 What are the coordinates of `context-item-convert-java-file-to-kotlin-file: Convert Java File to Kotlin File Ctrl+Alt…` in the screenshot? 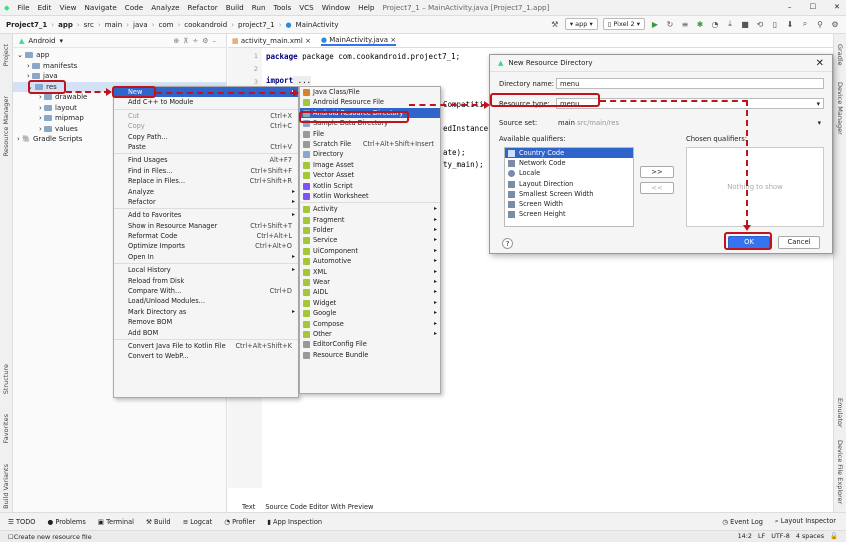 It's located at (206, 346).